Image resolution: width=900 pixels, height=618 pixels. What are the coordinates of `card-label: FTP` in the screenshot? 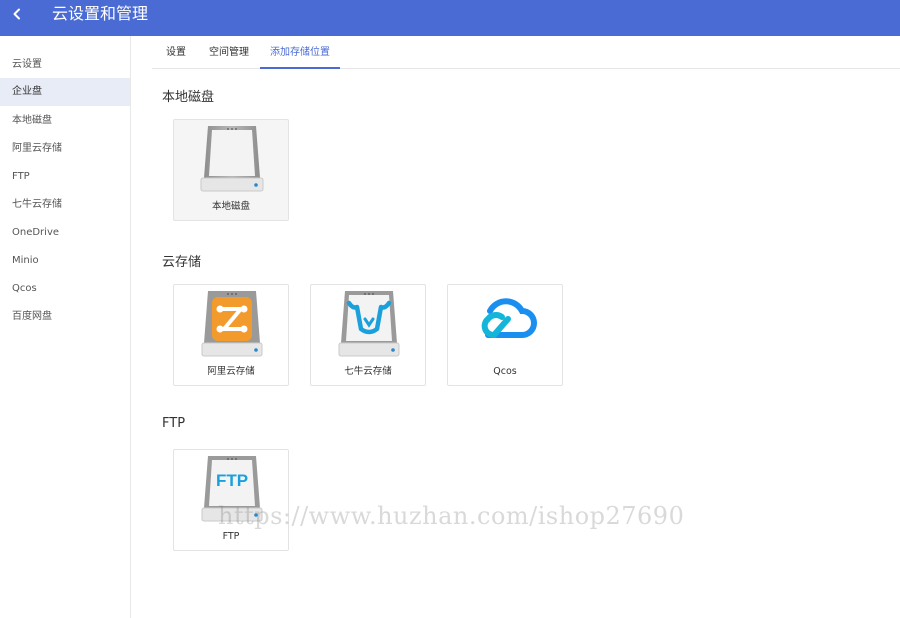 It's located at (231, 536).